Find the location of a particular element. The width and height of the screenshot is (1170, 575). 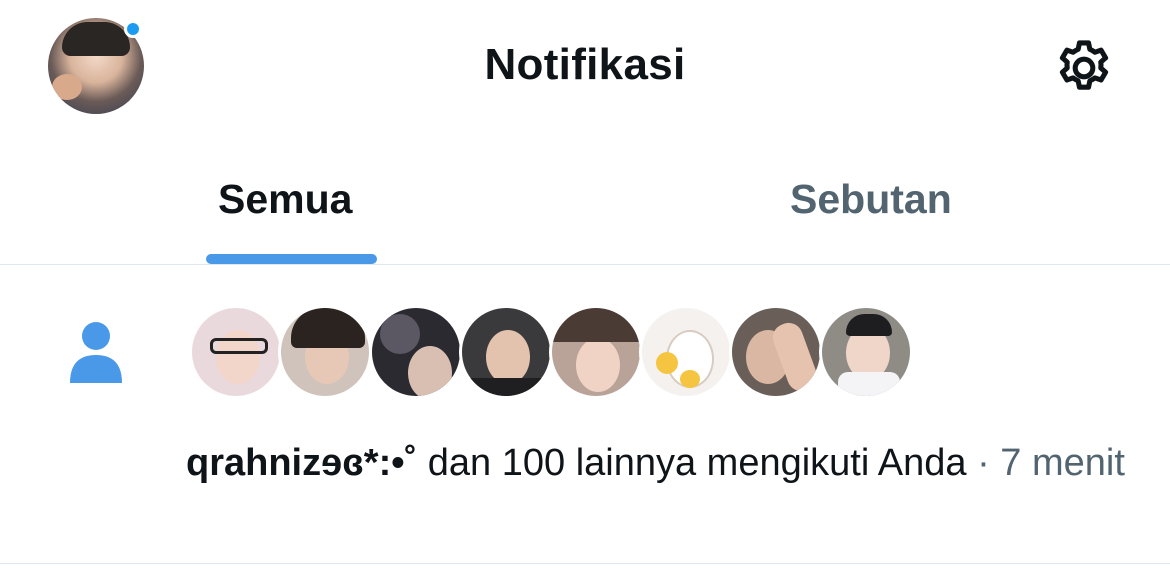

person-icon is located at coordinates (96, 352).